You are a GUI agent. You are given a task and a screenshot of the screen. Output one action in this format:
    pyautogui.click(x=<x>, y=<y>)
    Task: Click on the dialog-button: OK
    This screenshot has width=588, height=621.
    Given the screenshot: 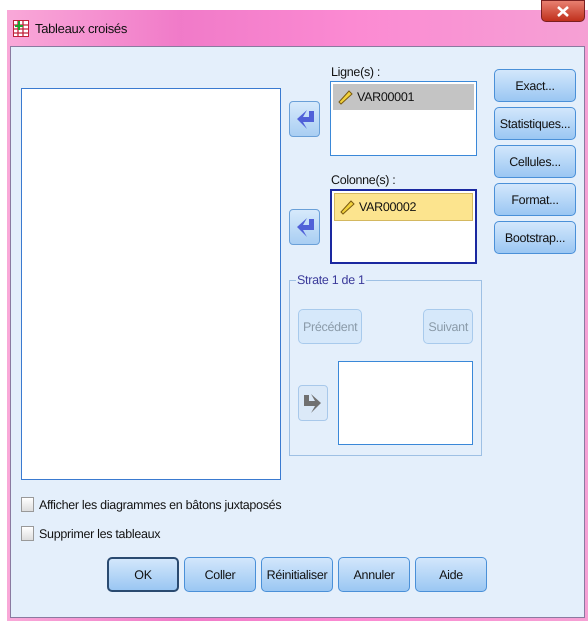 What is the action you would take?
    pyautogui.click(x=143, y=574)
    